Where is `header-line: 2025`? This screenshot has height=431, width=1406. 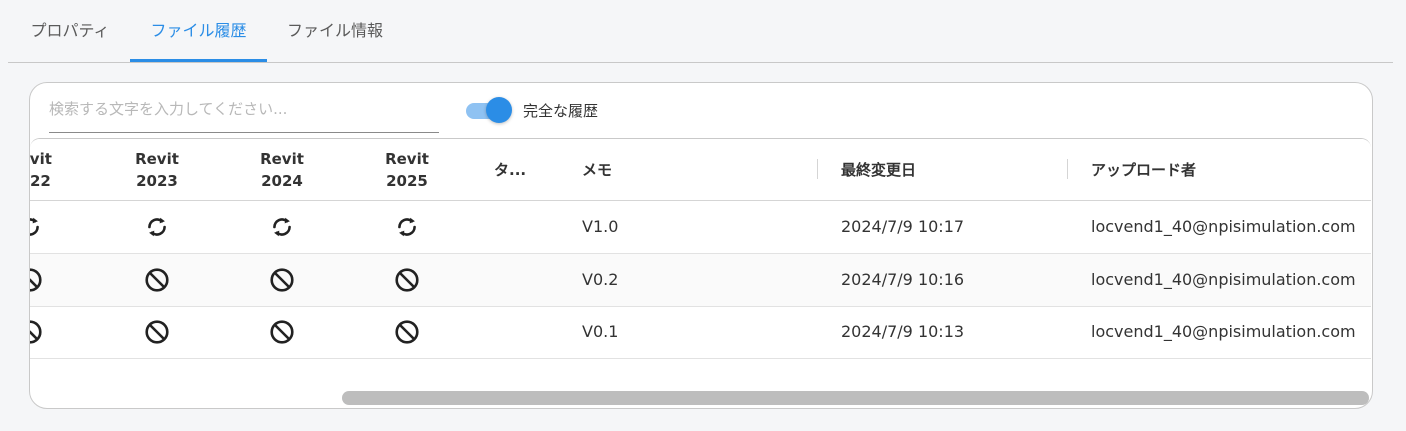 header-line: 2025 is located at coordinates (407, 180).